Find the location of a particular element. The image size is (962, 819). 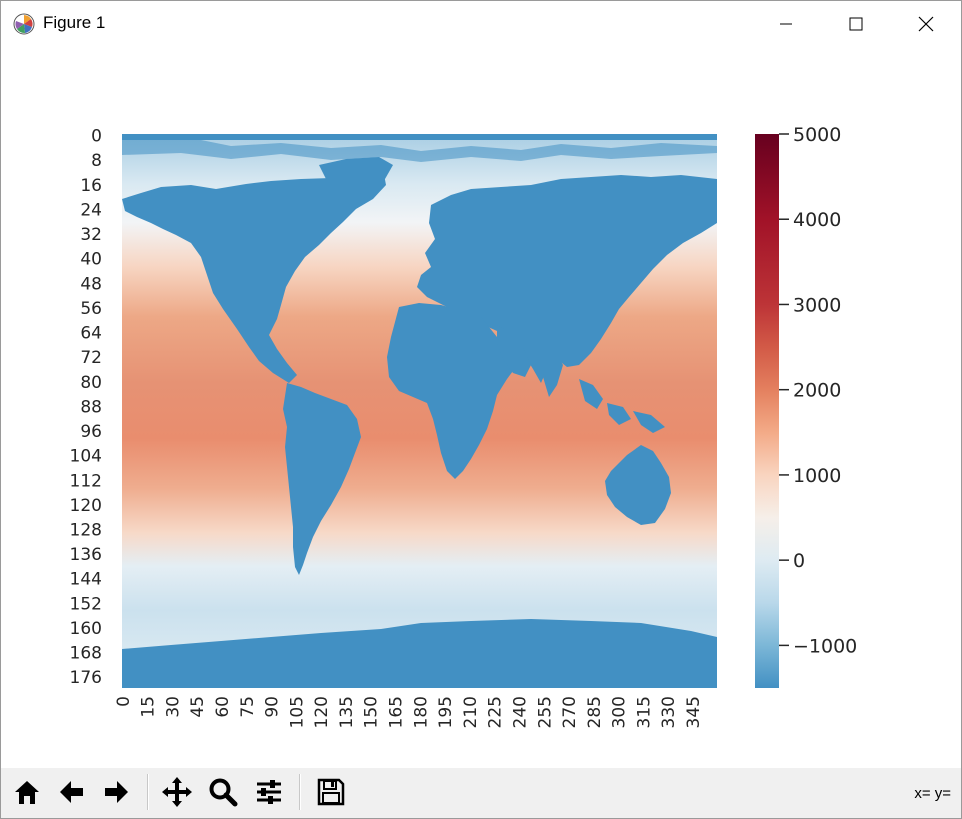

window-title: Figure 1 is located at coordinates (74, 22).